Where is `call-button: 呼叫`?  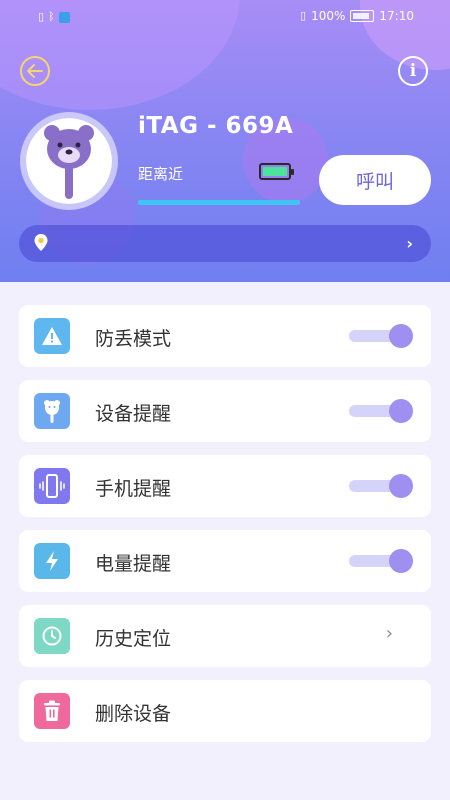
call-button: 呼叫 is located at coordinates (375, 180).